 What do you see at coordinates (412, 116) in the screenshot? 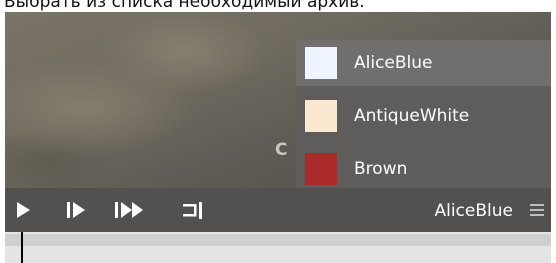
I see `archive-option-label: AntiqueWhite` at bounding box center [412, 116].